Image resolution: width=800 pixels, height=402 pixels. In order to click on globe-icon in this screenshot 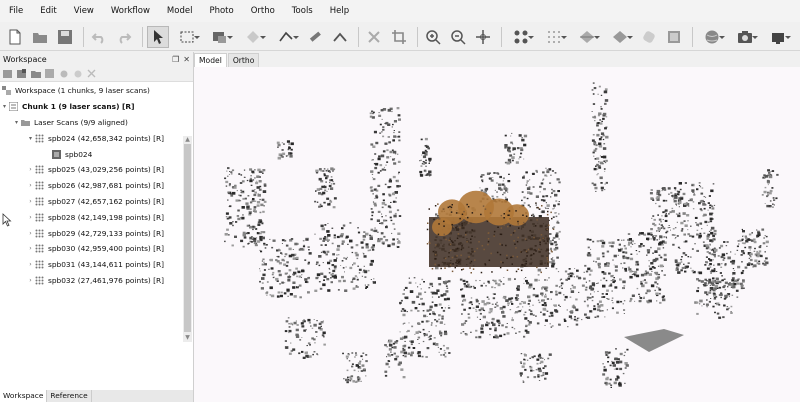, I will do `click(712, 37)`.